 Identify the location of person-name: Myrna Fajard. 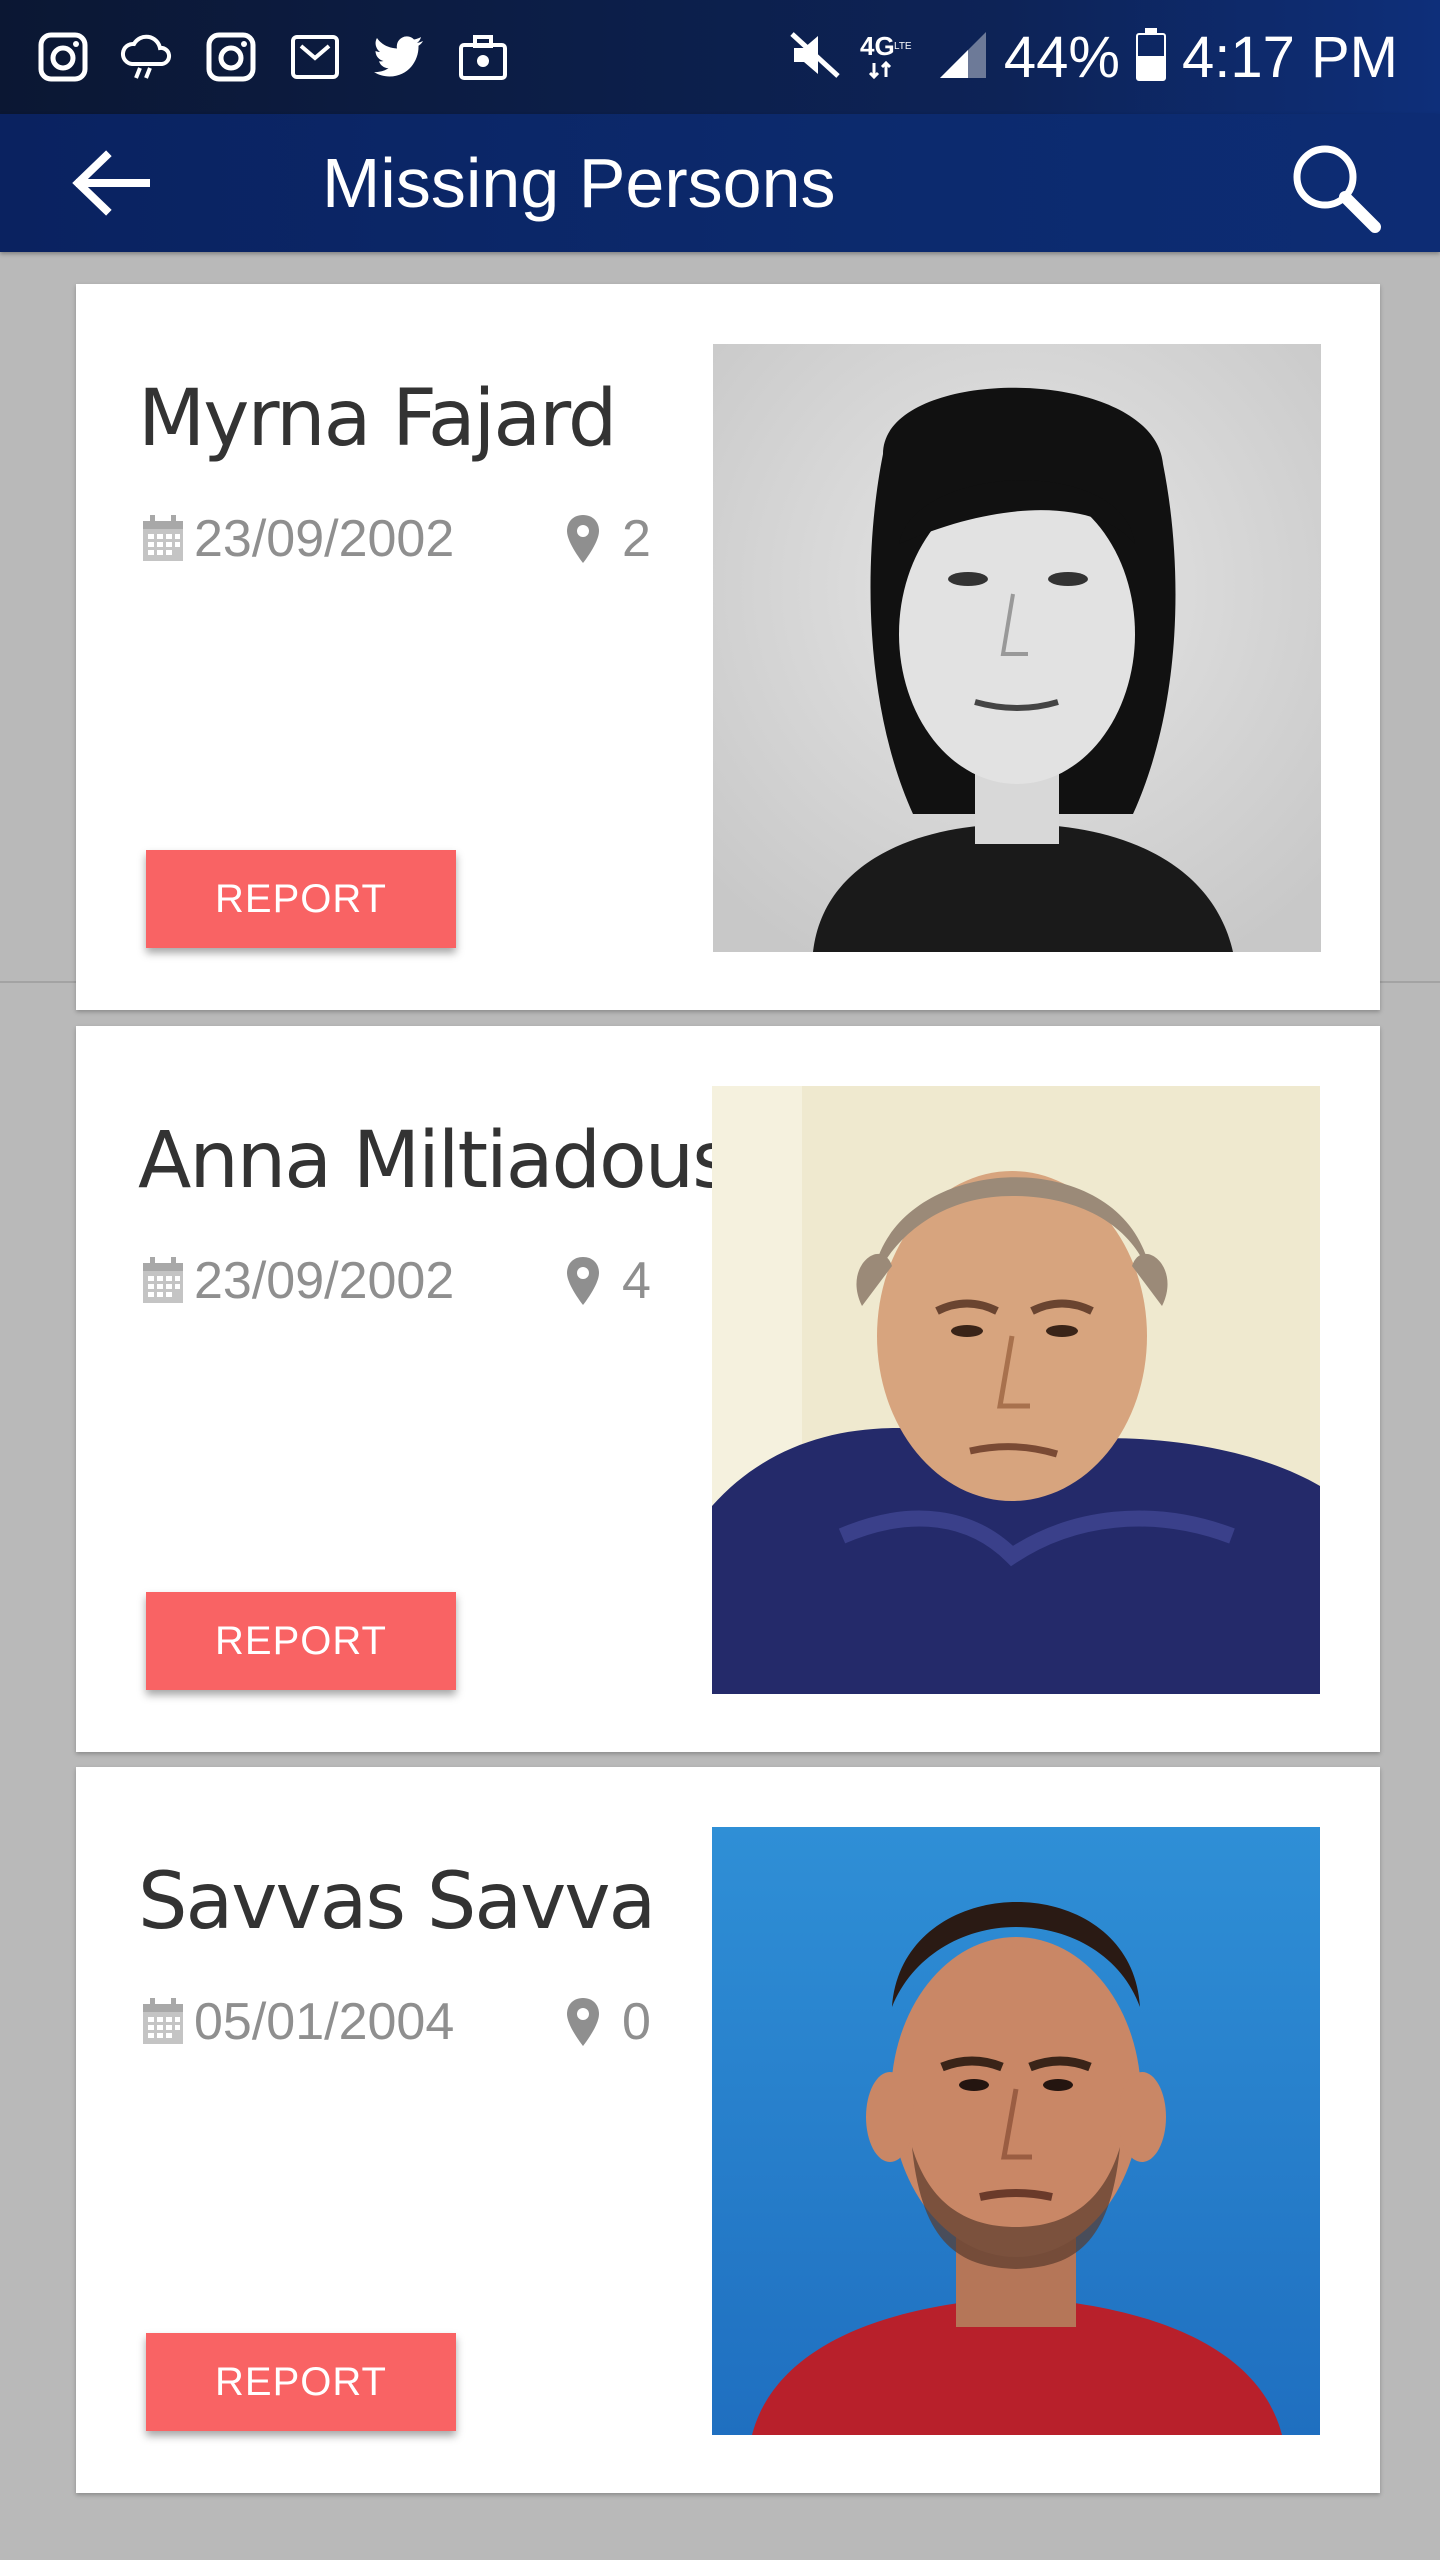
(377, 419).